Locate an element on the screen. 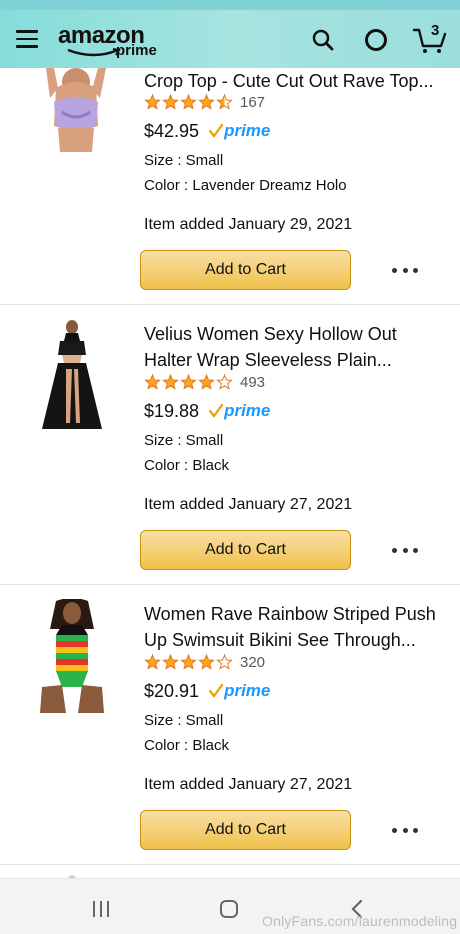  star-rating: 320 is located at coordinates (204, 662).